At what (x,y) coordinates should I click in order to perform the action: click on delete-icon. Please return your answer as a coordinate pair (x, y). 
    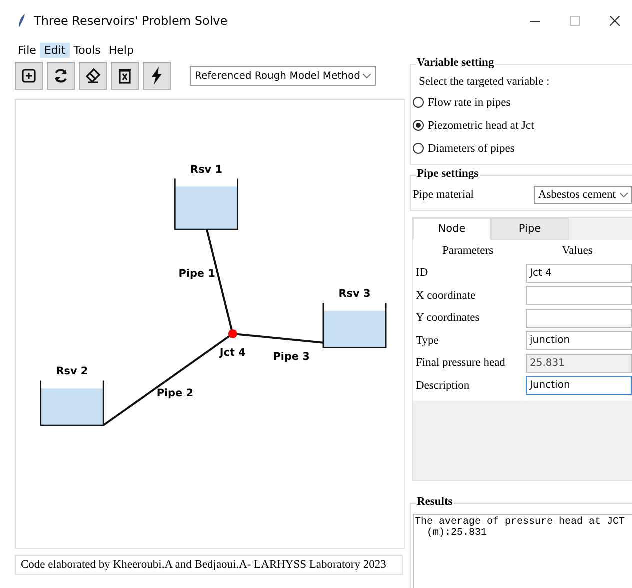
    Looking at the image, I should click on (125, 76).